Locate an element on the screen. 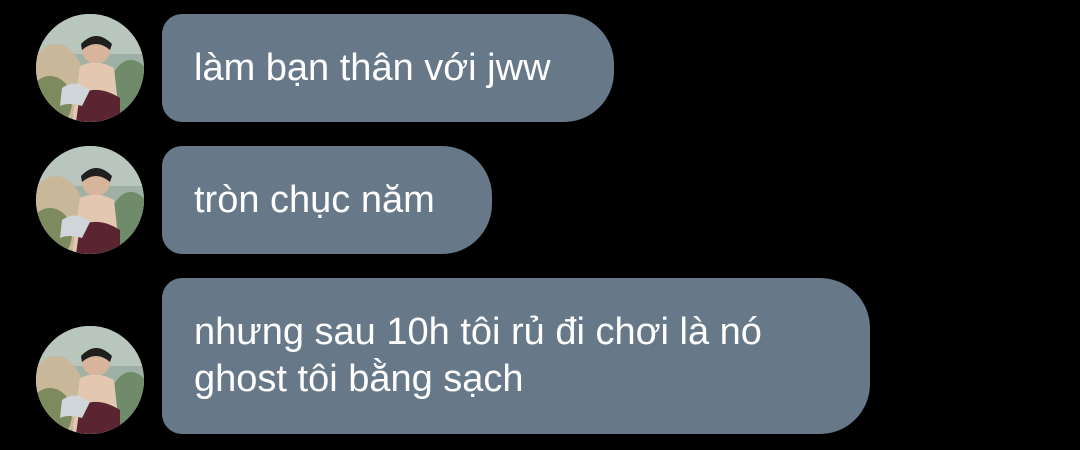 The width and height of the screenshot is (1080, 450). message-bubble: làm bạn thân với jww is located at coordinates (388, 68).